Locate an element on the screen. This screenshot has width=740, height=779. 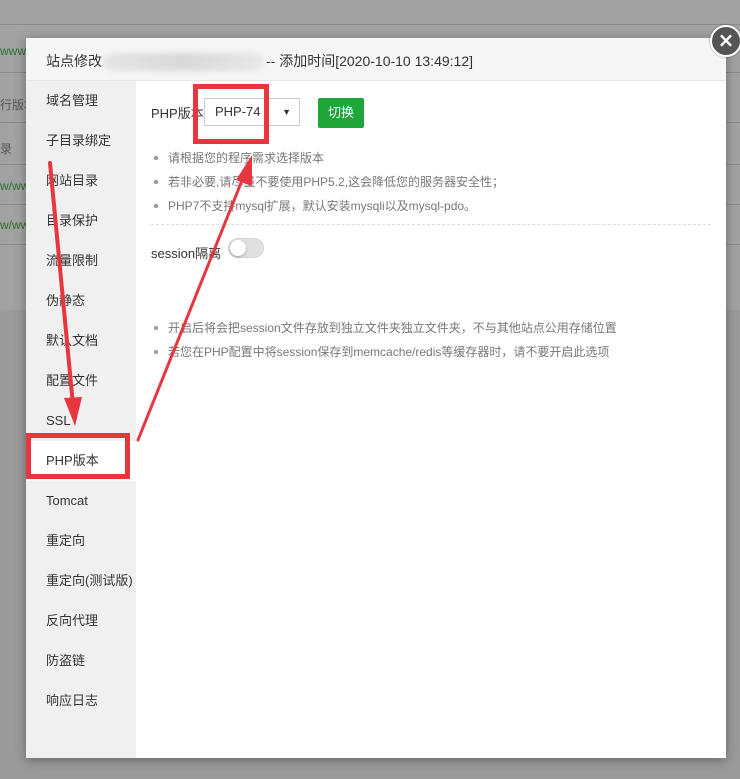
annotation-arrow-down is located at coordinates (61, 284).